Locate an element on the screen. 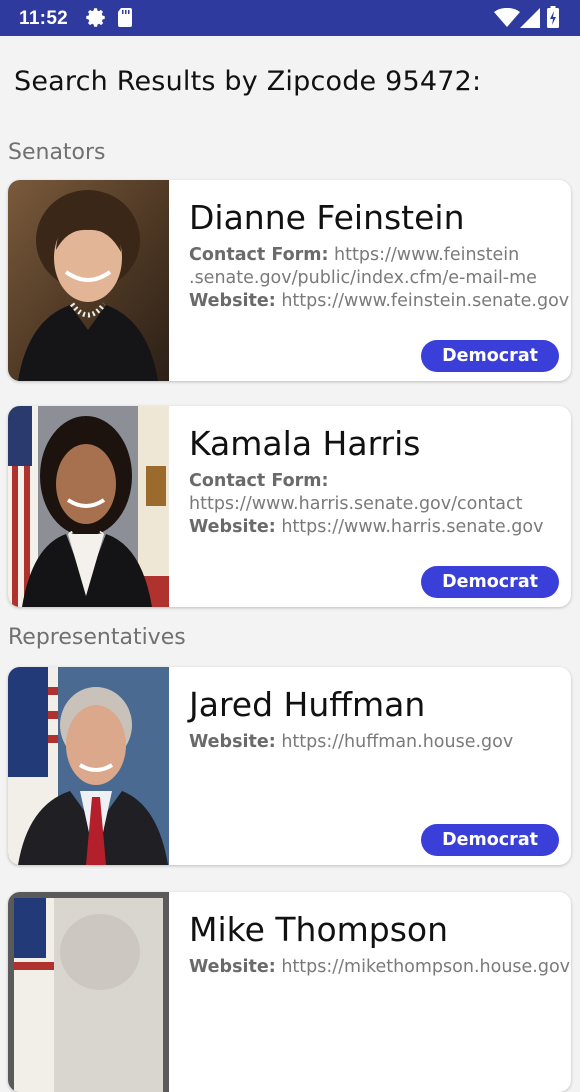  official-name: Dianne Feinstein is located at coordinates (327, 217).